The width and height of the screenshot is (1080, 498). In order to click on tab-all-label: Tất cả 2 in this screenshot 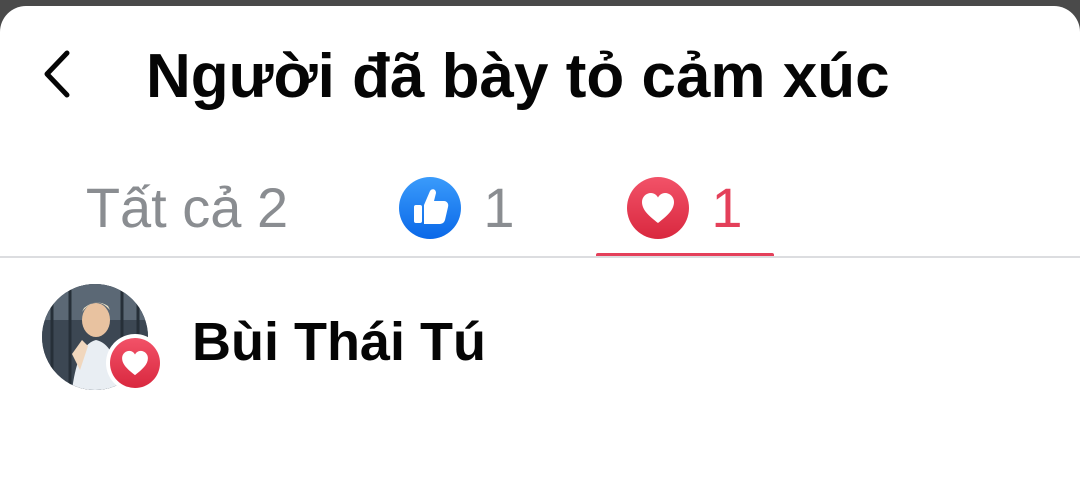, I will do `click(187, 207)`.